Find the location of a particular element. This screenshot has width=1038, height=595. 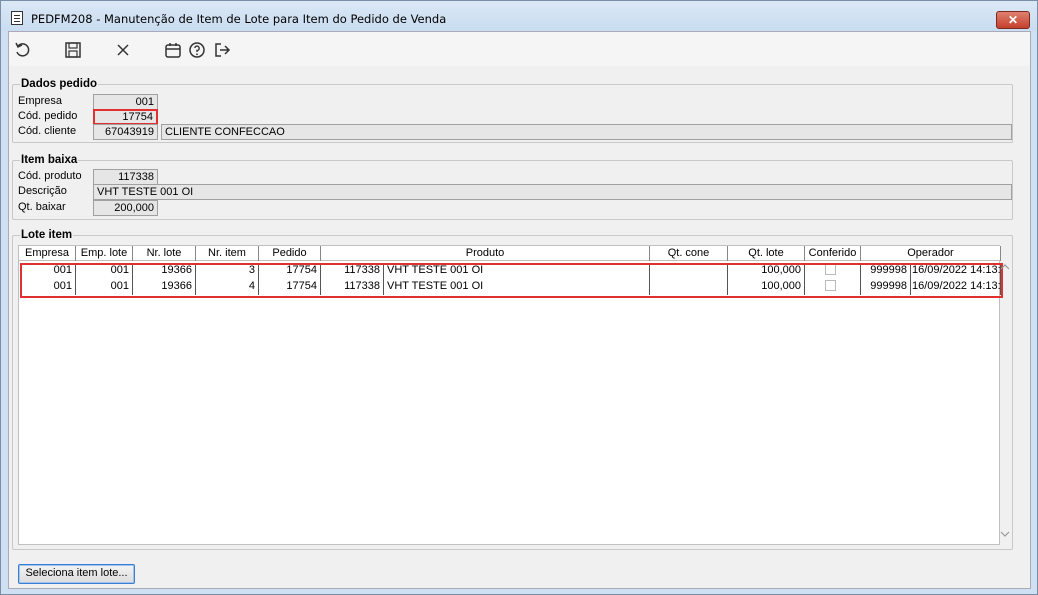

descricao-label: Descrição is located at coordinates (42, 191).